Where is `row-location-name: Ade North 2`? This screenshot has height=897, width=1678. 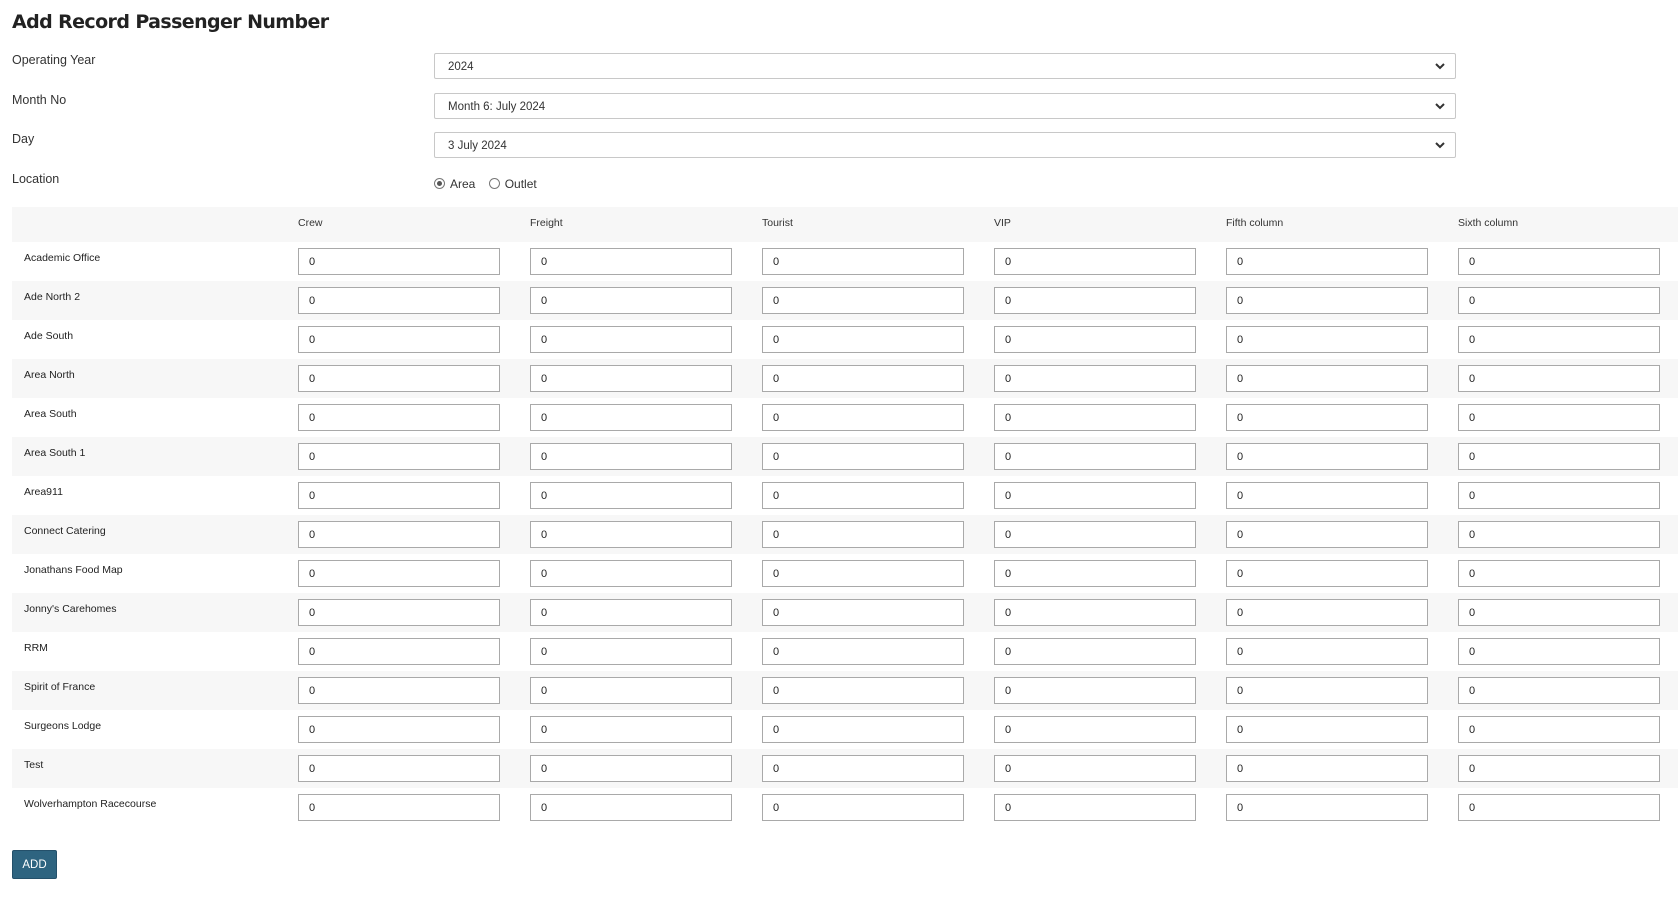 row-location-name: Ade North 2 is located at coordinates (52, 297).